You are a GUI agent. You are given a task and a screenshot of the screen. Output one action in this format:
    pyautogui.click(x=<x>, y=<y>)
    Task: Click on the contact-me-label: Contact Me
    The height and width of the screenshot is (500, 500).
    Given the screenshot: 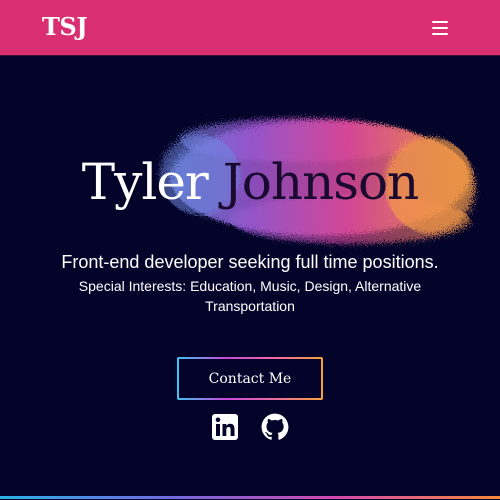 What is the action you would take?
    pyautogui.click(x=250, y=378)
    